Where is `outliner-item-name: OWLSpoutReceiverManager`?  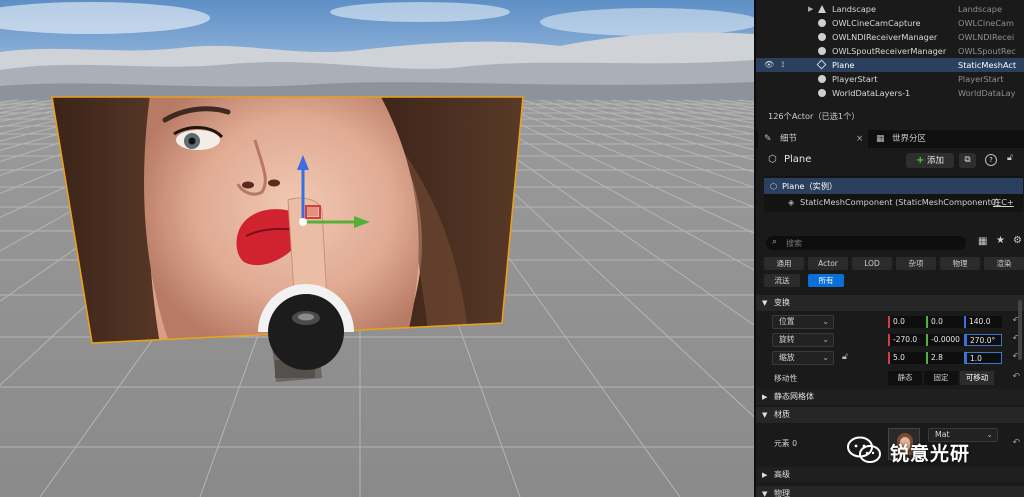
outliner-item-name: OWLSpoutReceiverManager is located at coordinates (889, 51).